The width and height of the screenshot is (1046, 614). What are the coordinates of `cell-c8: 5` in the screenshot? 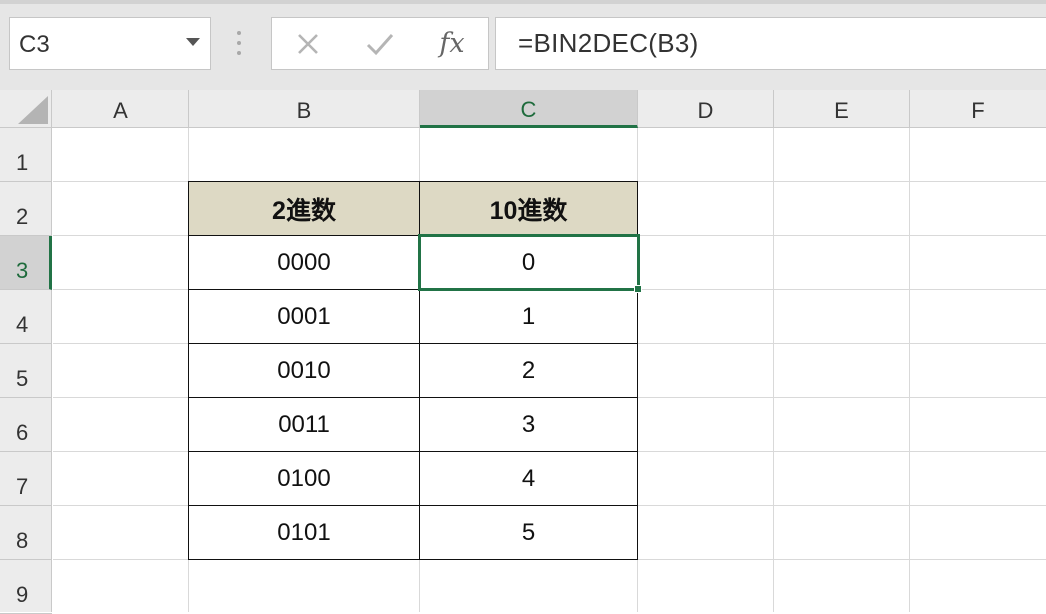 It's located at (528, 532).